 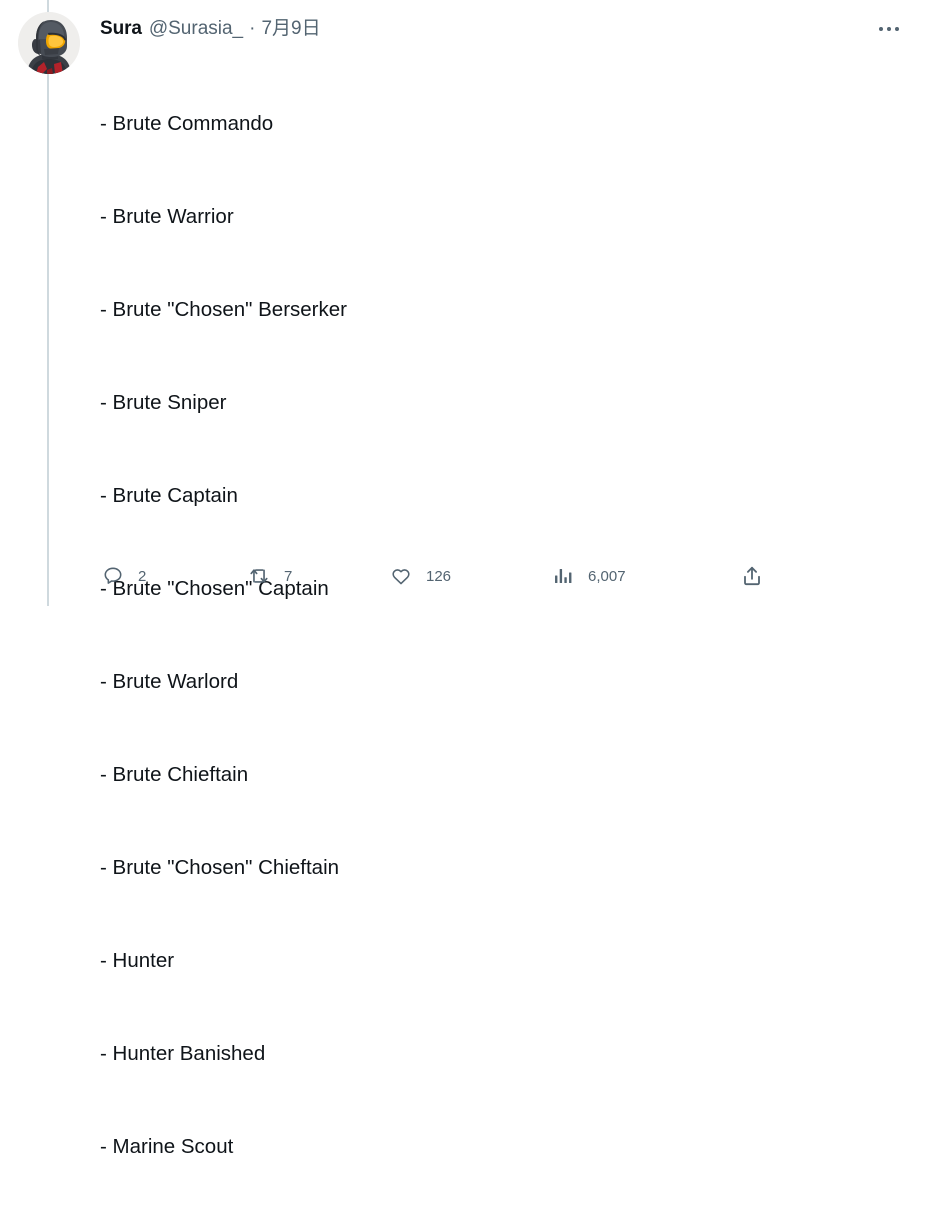 I want to click on author-display-name: Sura, so click(x=121, y=29).